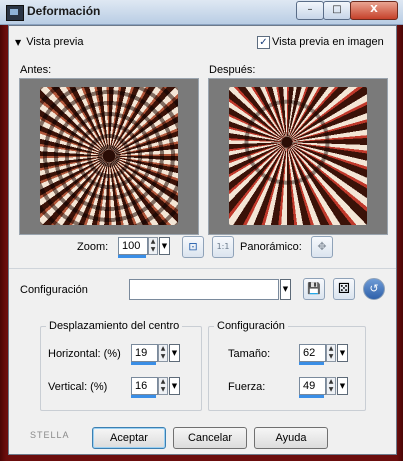 This screenshot has height=461, width=403. I want to click on horizontal-spinner: ▲ ▼, so click(163, 353).